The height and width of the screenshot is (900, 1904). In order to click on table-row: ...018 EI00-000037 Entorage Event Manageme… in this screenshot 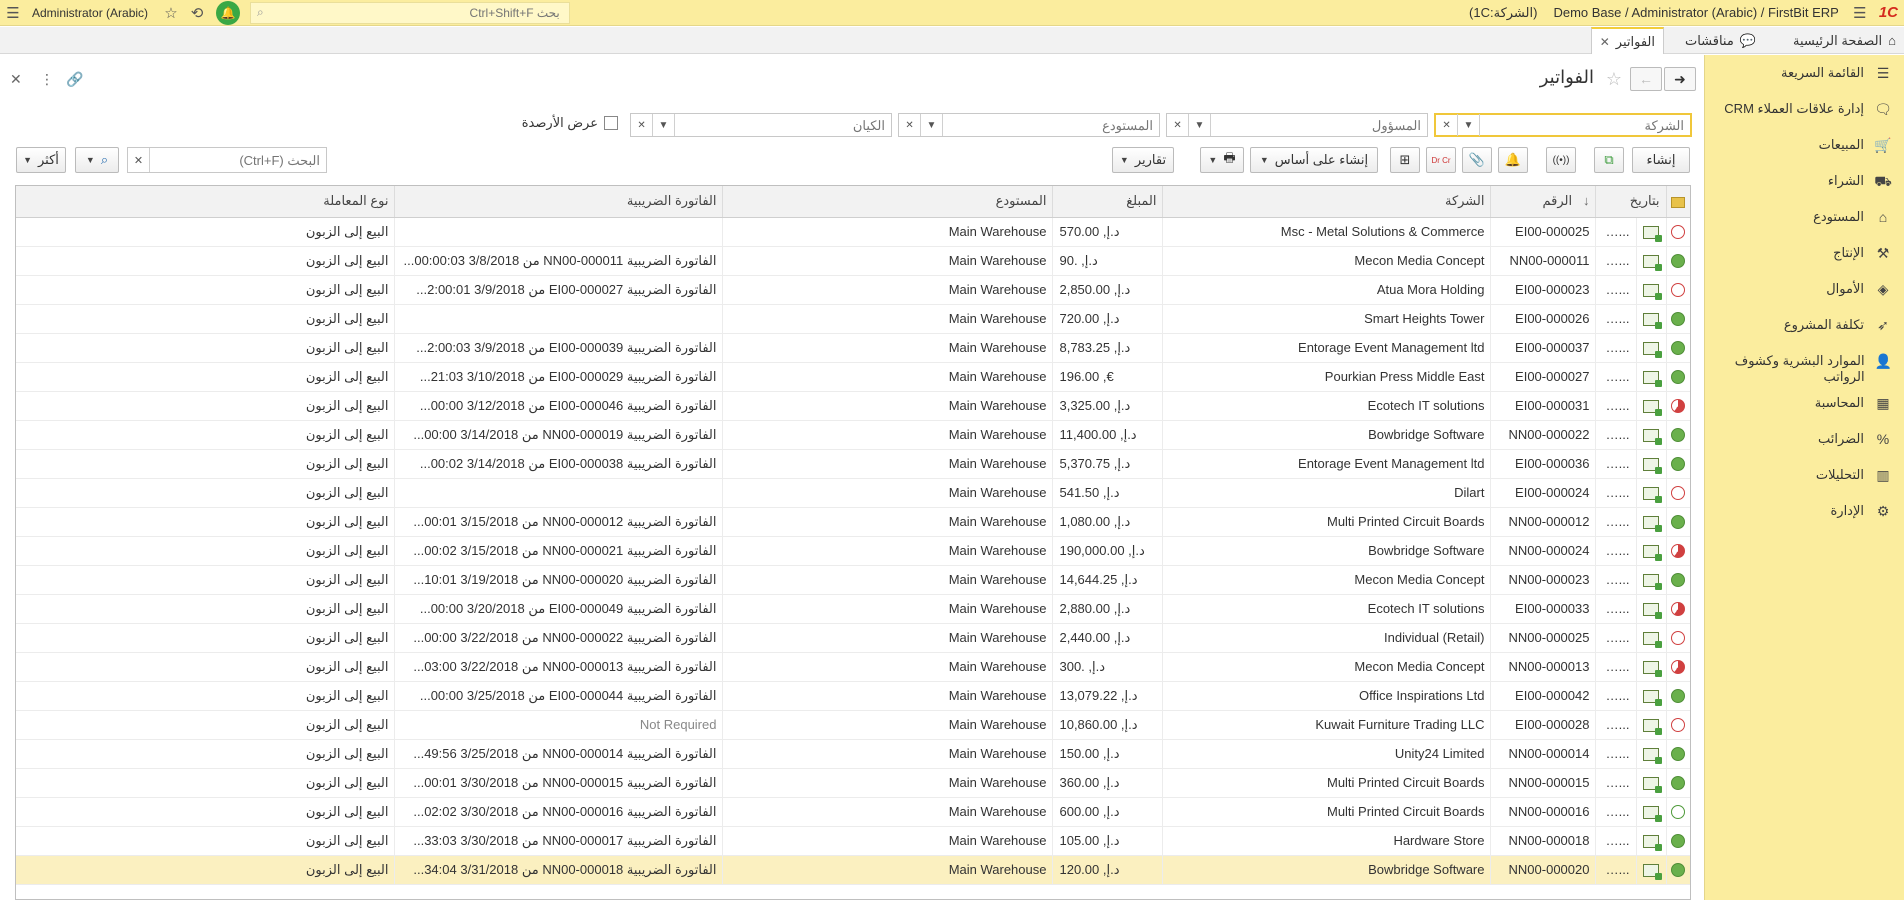, I will do `click(853, 348)`.